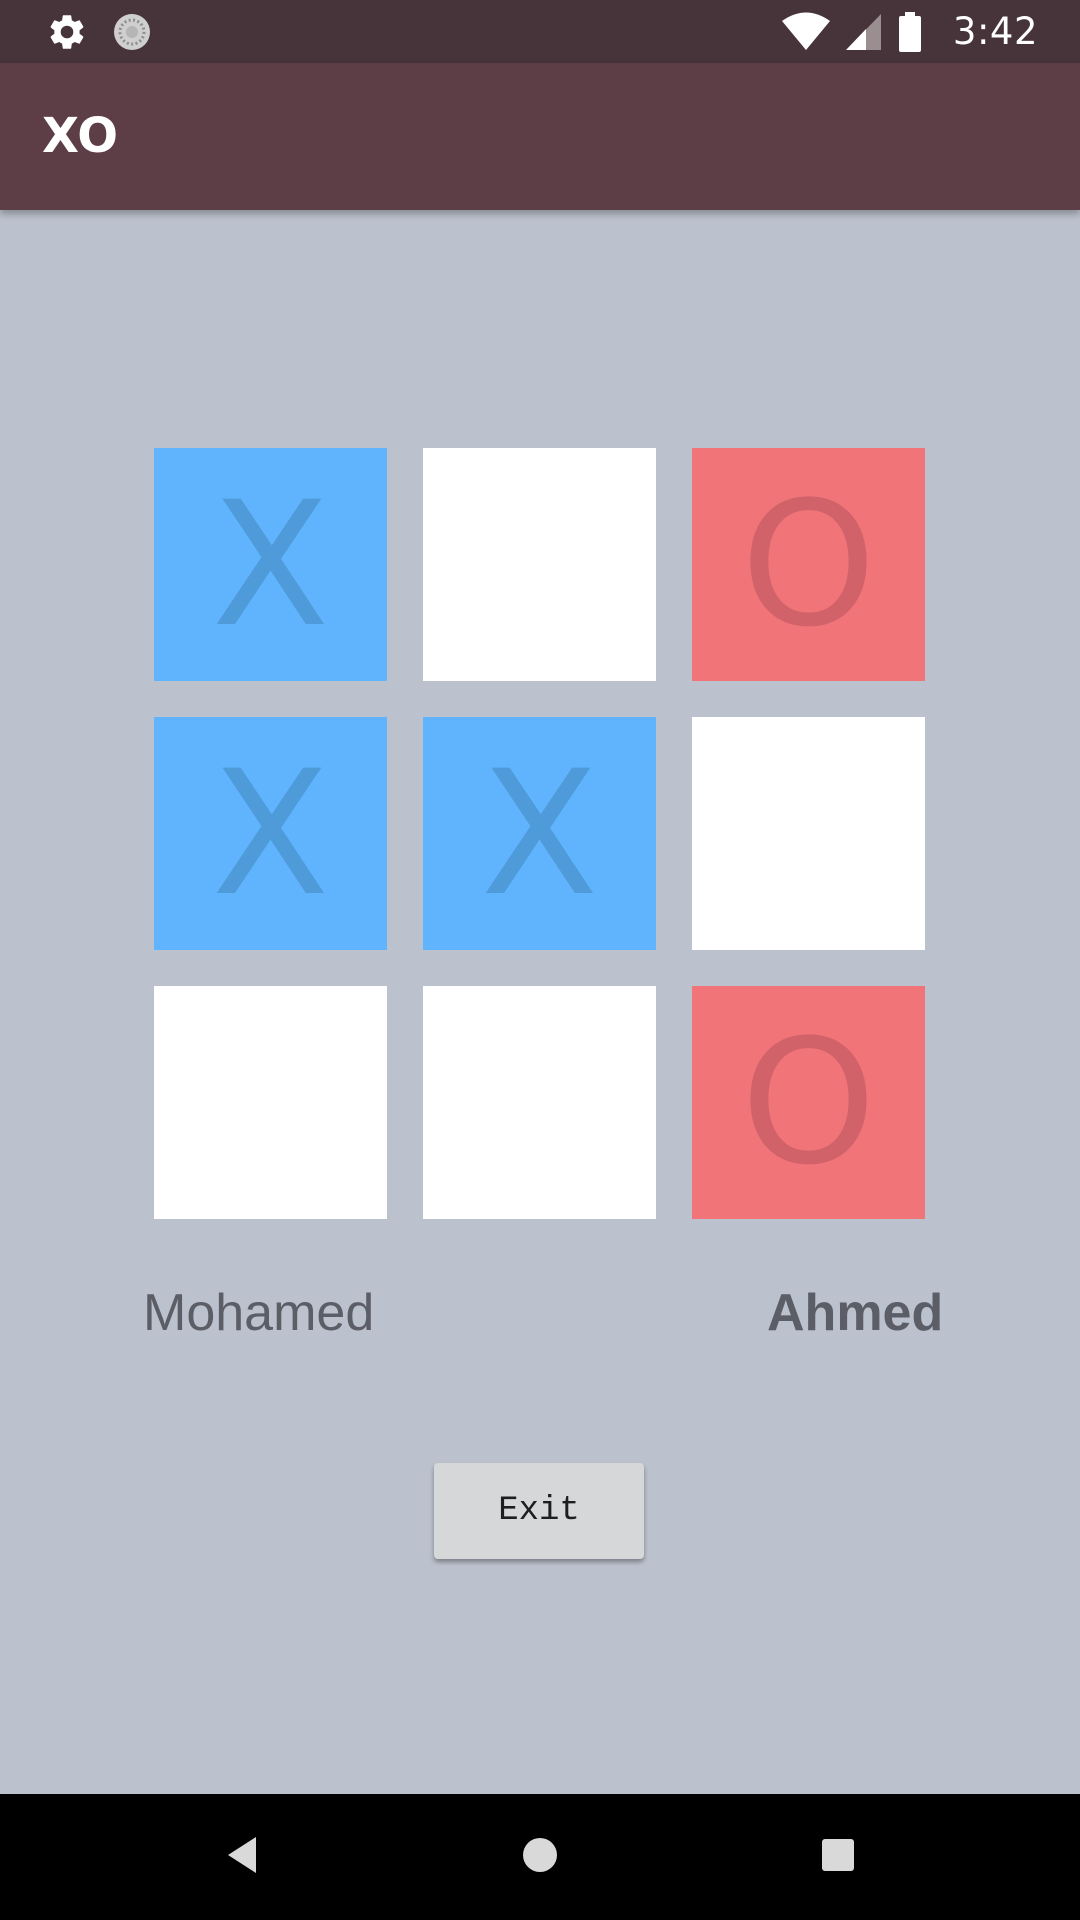 This screenshot has width=1080, height=1920. What do you see at coordinates (864, 32) in the screenshot?
I see `cell-signal-icon` at bounding box center [864, 32].